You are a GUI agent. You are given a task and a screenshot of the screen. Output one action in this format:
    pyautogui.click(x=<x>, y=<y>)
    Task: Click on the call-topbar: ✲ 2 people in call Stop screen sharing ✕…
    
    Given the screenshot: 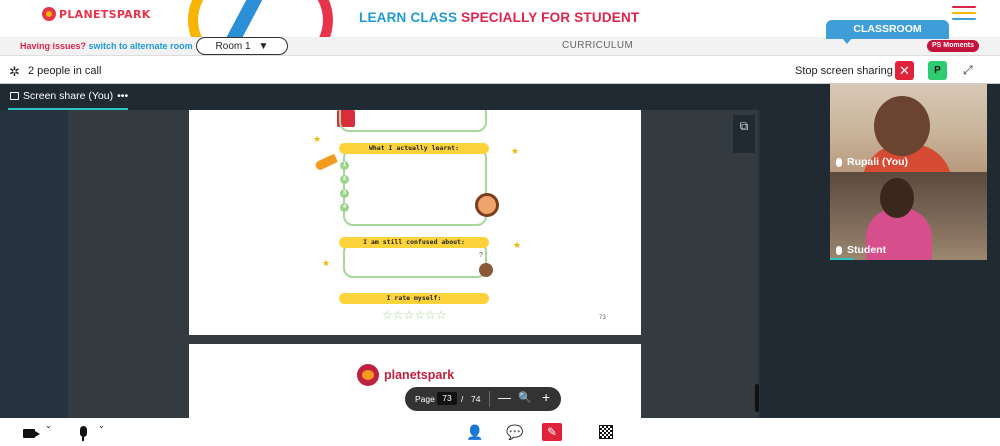 What is the action you would take?
    pyautogui.click(x=500, y=70)
    